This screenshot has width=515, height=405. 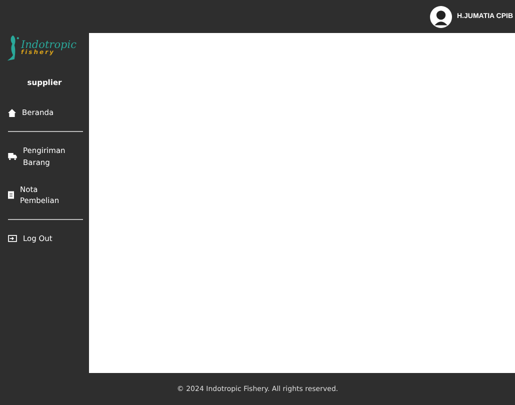 I want to click on avatar-icon, so click(x=441, y=17).